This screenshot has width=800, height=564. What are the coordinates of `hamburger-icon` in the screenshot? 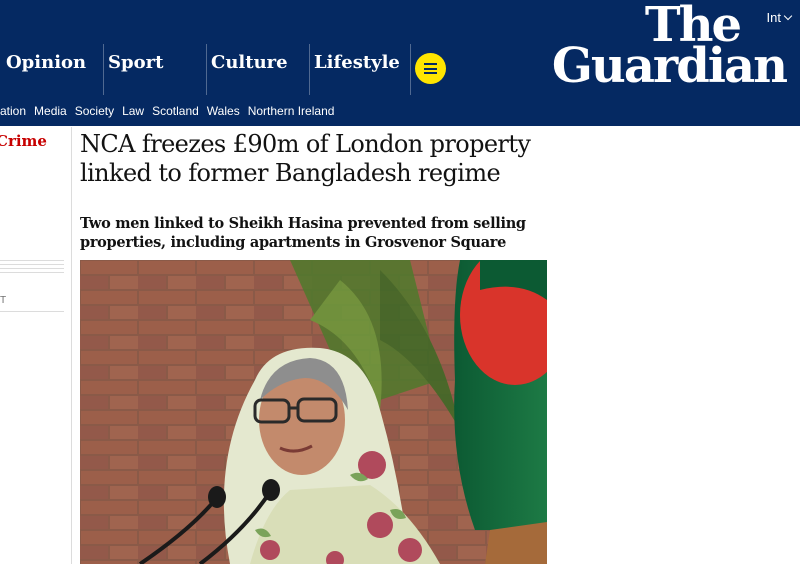 It's located at (430, 68).